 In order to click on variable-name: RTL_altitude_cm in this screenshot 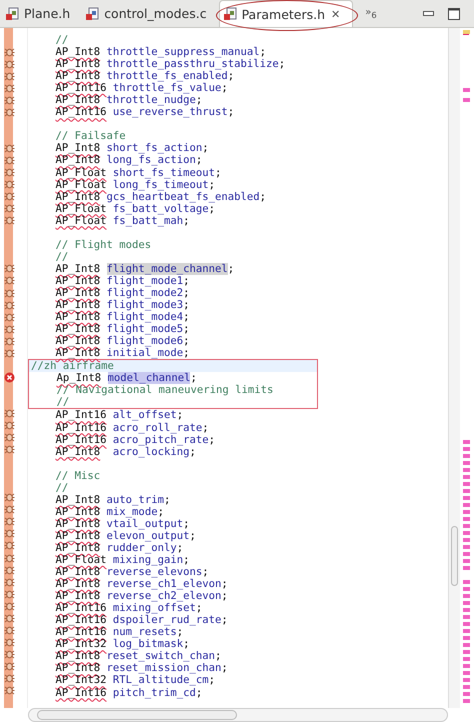, I will do `click(160, 680)`.